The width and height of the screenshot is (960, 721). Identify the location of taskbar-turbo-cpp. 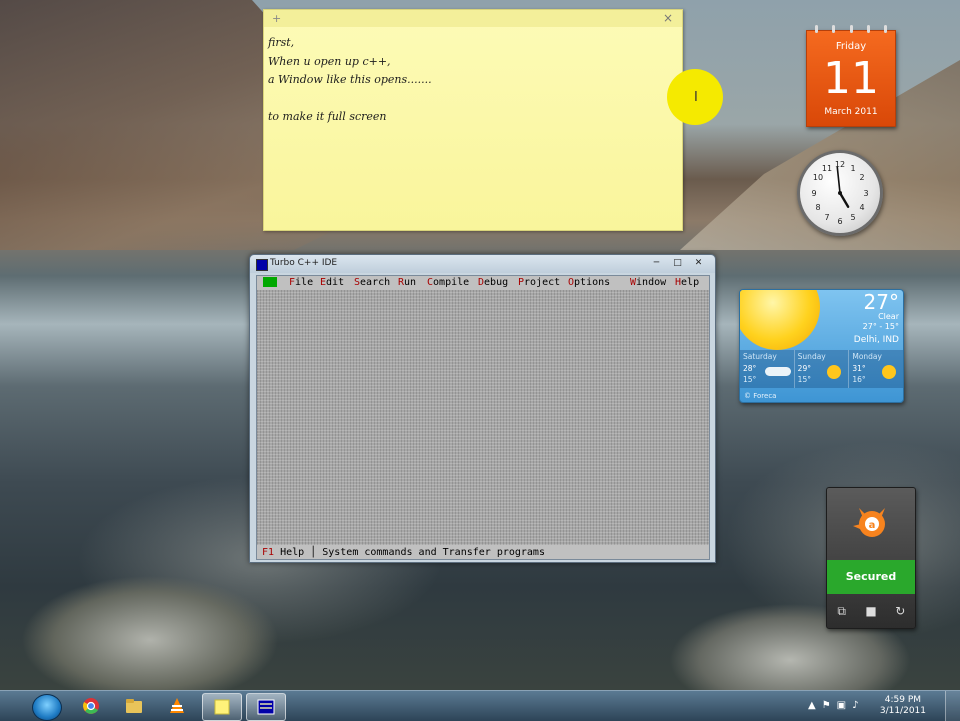
(266, 707).